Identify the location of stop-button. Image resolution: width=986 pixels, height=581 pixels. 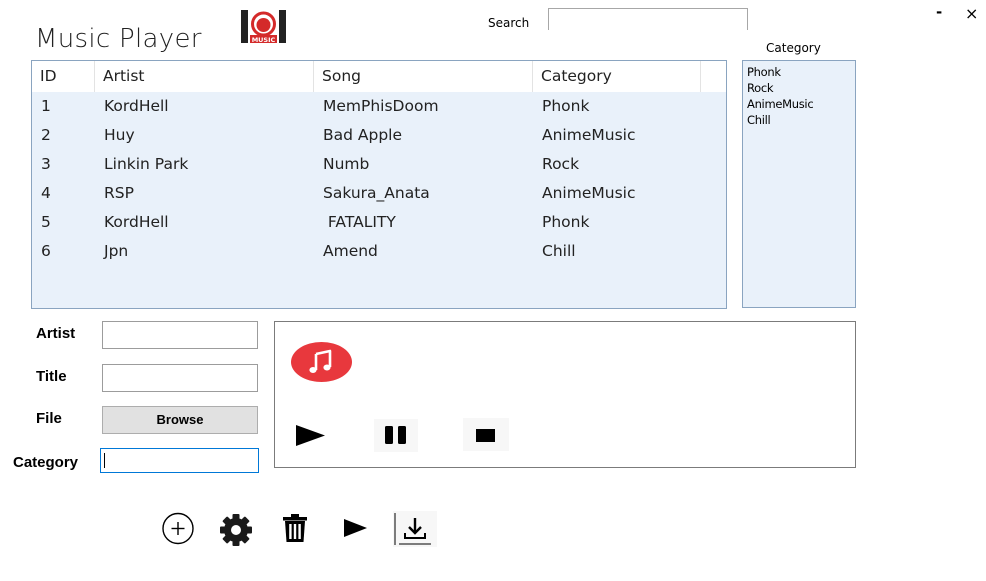
(486, 434).